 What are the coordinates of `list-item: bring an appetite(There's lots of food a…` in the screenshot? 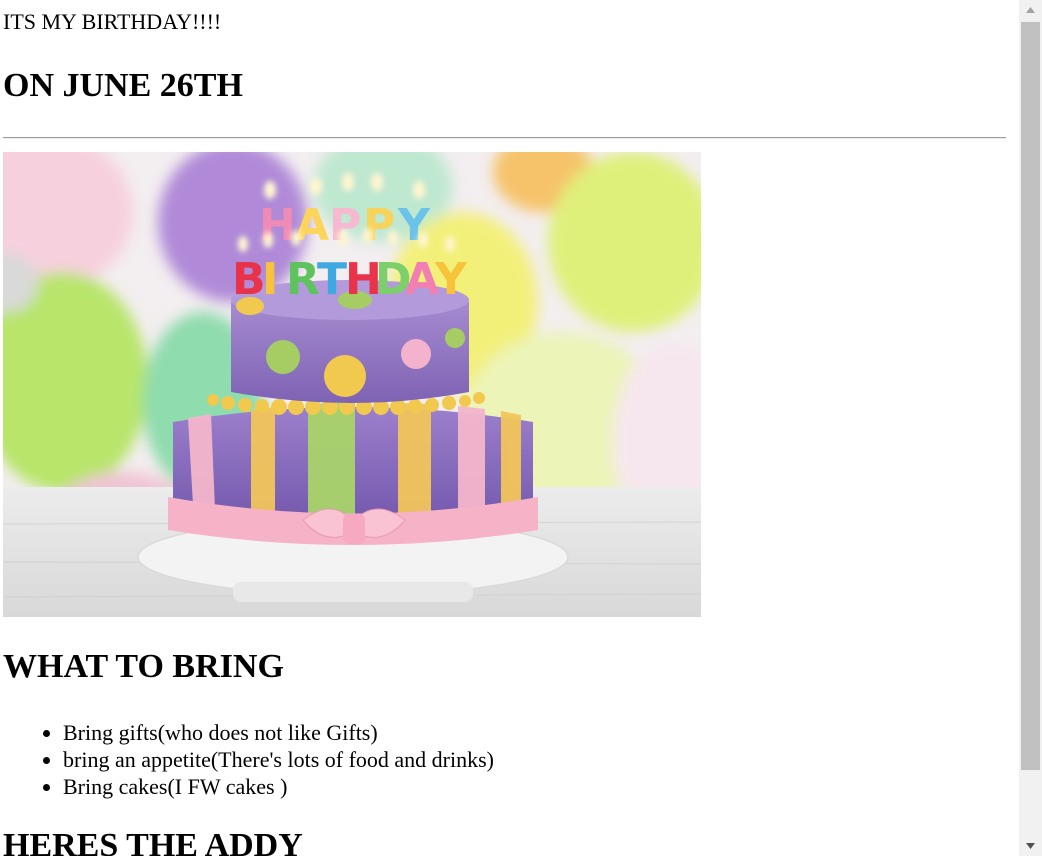 It's located at (278, 759).